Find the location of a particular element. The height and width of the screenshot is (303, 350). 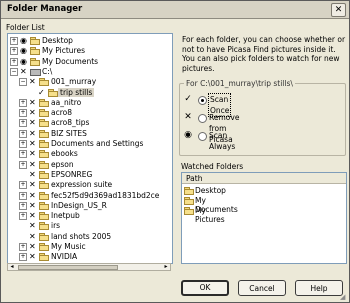

folder-tree-row: + ◉ My Documents is located at coordinates (90, 61).